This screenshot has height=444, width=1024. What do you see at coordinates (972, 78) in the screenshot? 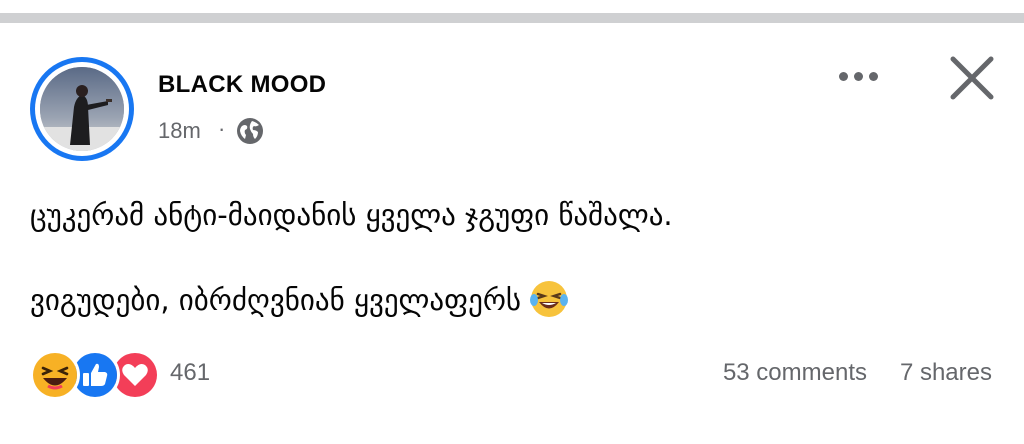
I see `close-icon` at bounding box center [972, 78].